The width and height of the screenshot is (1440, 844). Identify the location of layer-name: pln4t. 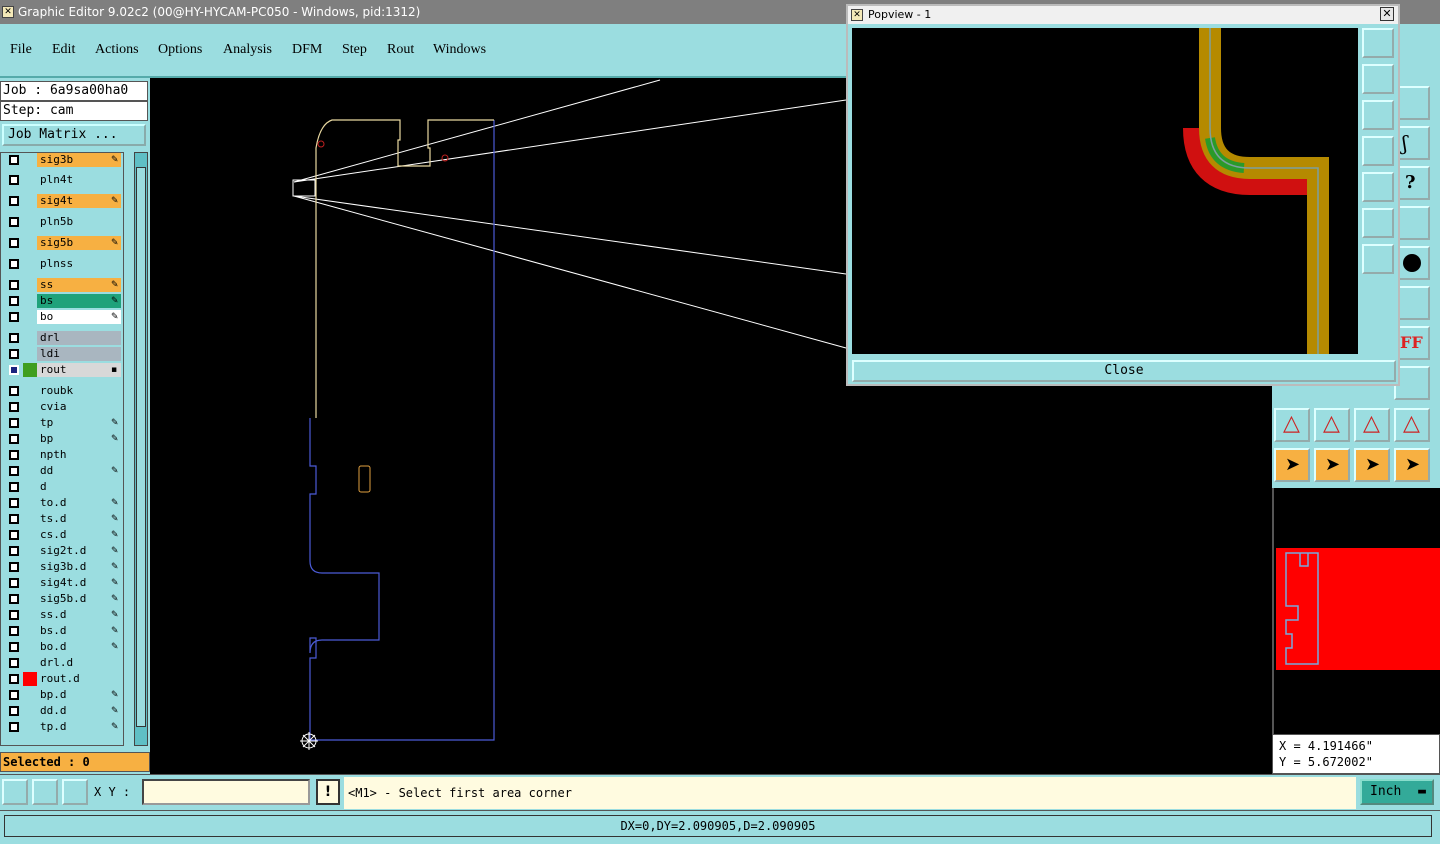
(79, 180).